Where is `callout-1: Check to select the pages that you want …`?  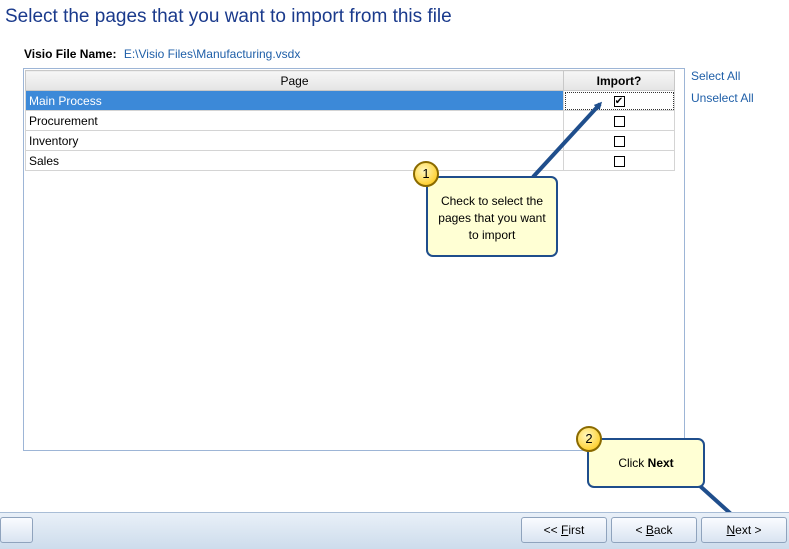
callout-1: Check to select the pages that you want … is located at coordinates (492, 216).